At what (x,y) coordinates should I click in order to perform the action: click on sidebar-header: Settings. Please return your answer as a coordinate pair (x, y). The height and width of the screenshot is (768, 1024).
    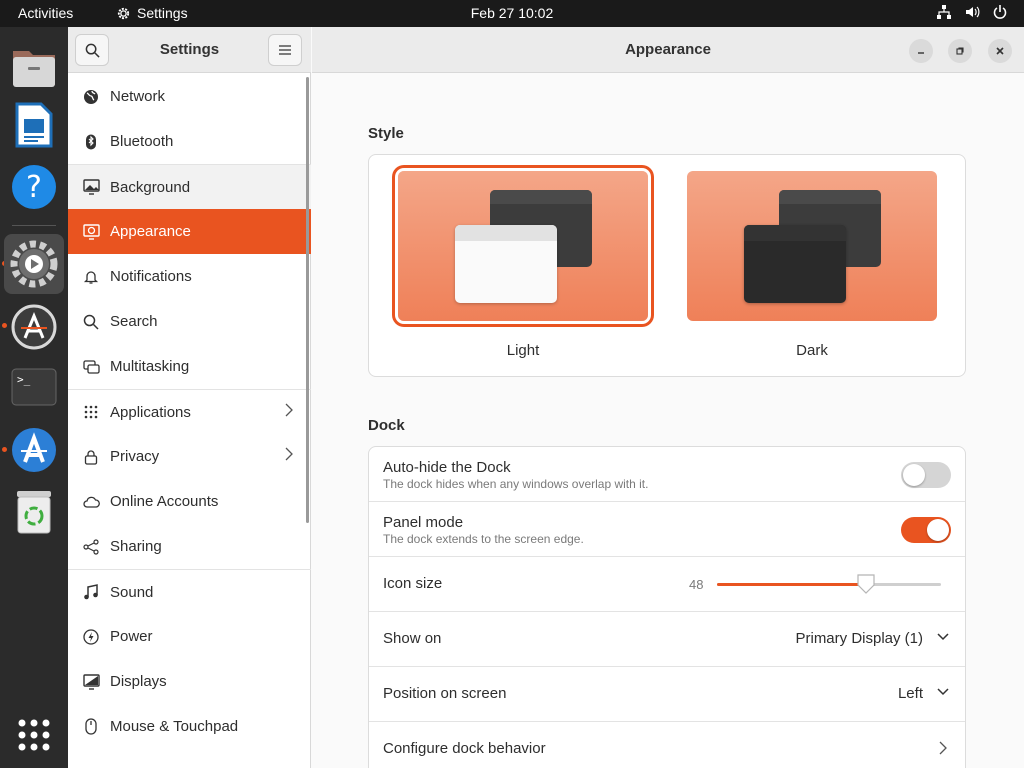
    Looking at the image, I should click on (189, 50).